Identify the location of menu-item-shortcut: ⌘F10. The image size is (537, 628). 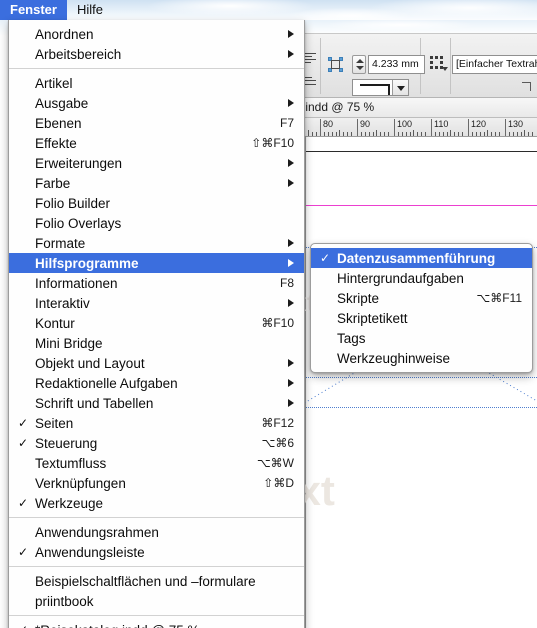
(277, 323).